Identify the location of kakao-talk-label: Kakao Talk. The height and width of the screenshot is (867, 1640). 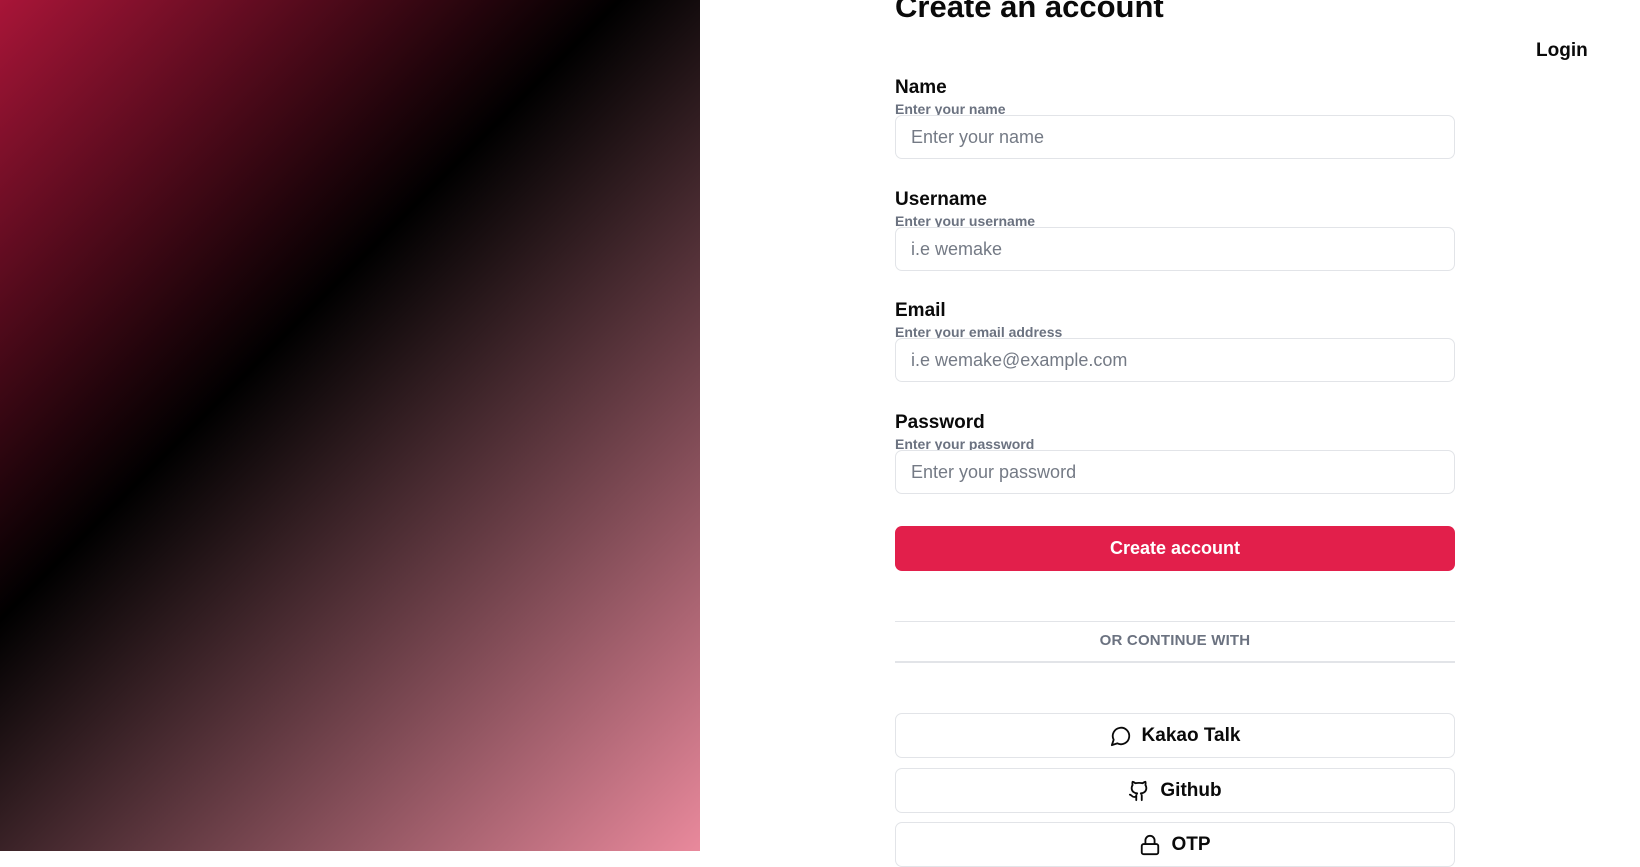
(1191, 735).